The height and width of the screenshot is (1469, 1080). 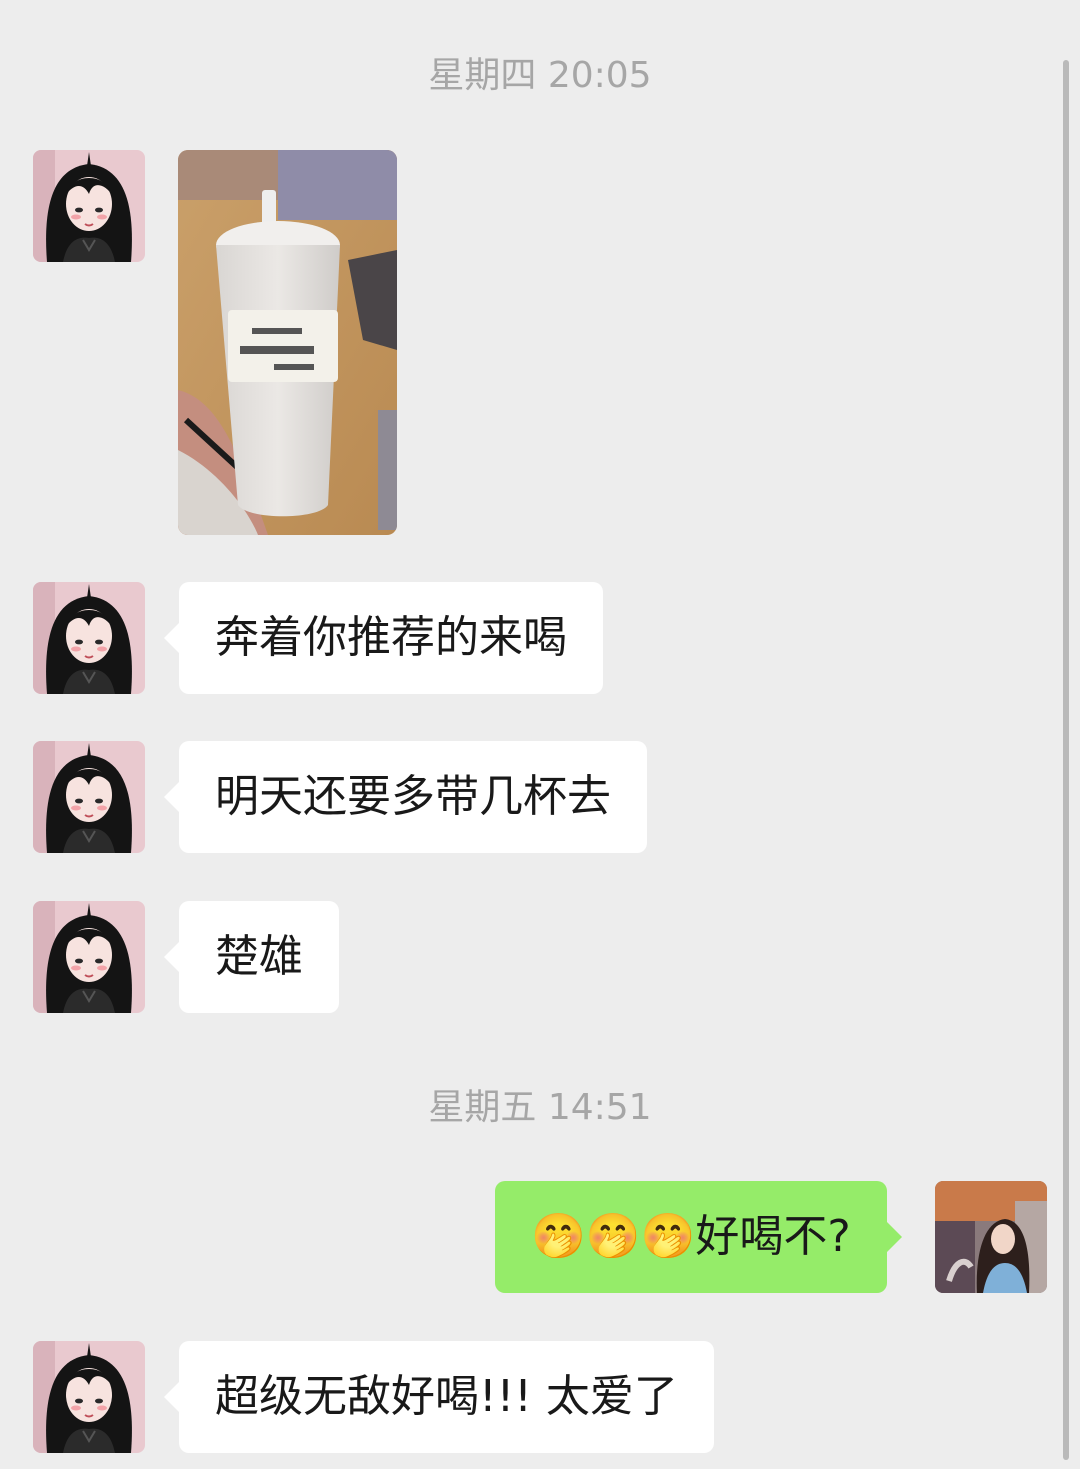 I want to click on milk-tea-cup-photo-icon, so click(x=287, y=342).